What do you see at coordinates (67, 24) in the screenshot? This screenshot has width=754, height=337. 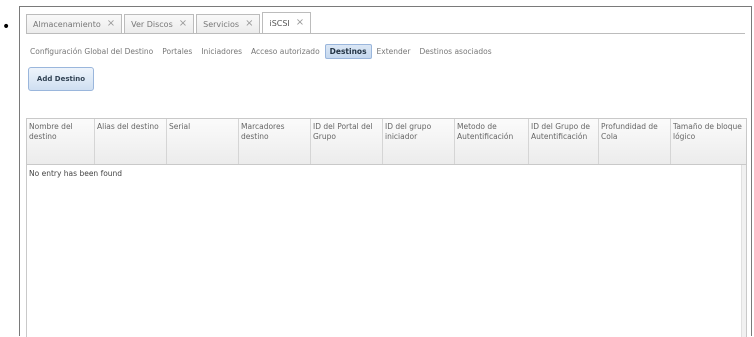 I see `tab-label: Almacenamiento` at bounding box center [67, 24].